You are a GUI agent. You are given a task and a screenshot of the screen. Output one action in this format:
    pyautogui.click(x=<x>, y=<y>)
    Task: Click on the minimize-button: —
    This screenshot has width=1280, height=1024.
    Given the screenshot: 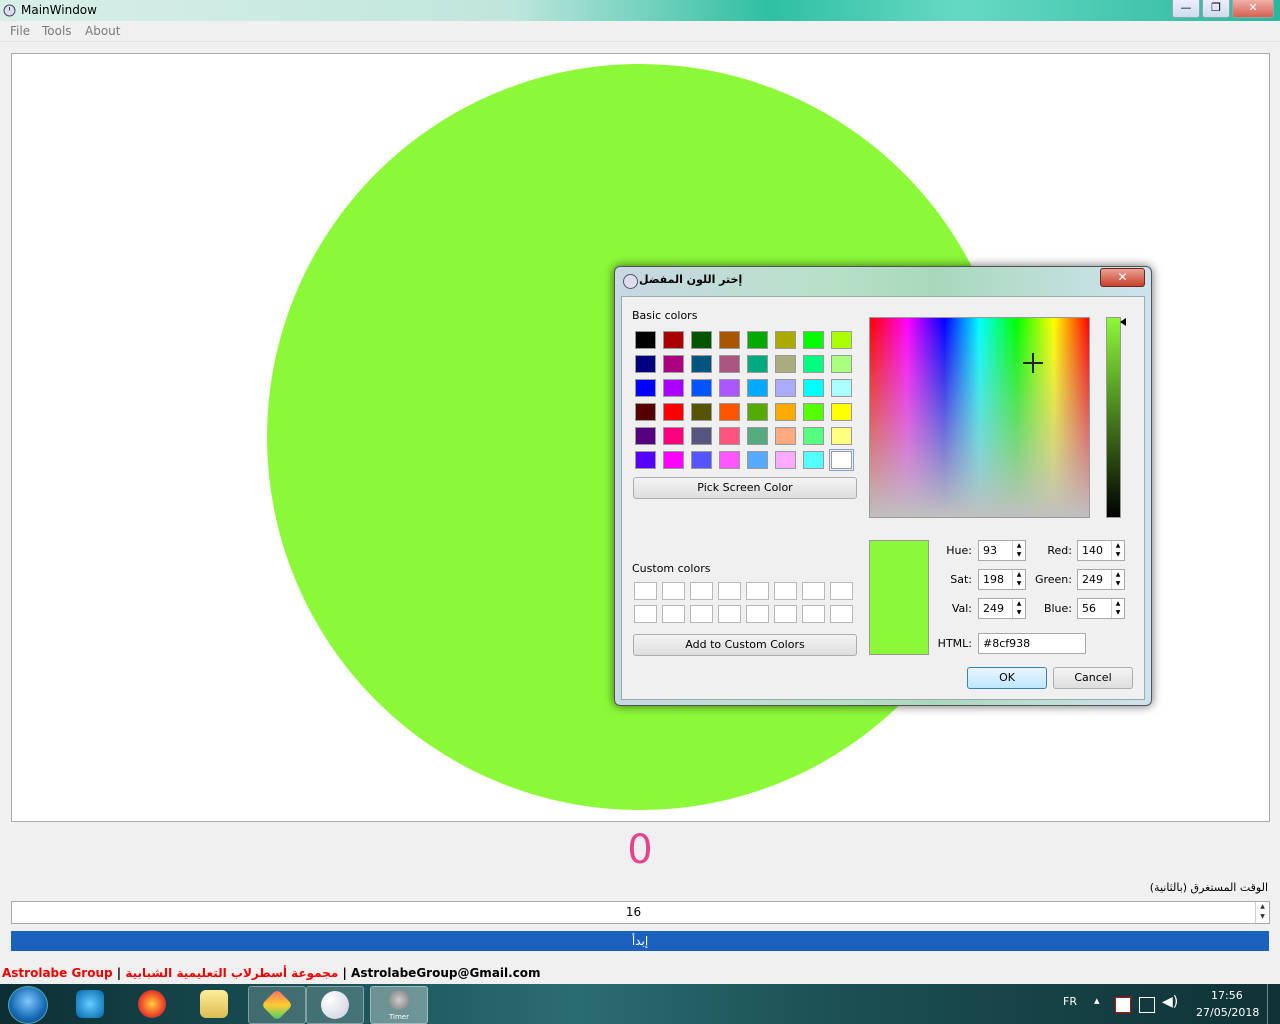 What is the action you would take?
    pyautogui.click(x=1186, y=9)
    